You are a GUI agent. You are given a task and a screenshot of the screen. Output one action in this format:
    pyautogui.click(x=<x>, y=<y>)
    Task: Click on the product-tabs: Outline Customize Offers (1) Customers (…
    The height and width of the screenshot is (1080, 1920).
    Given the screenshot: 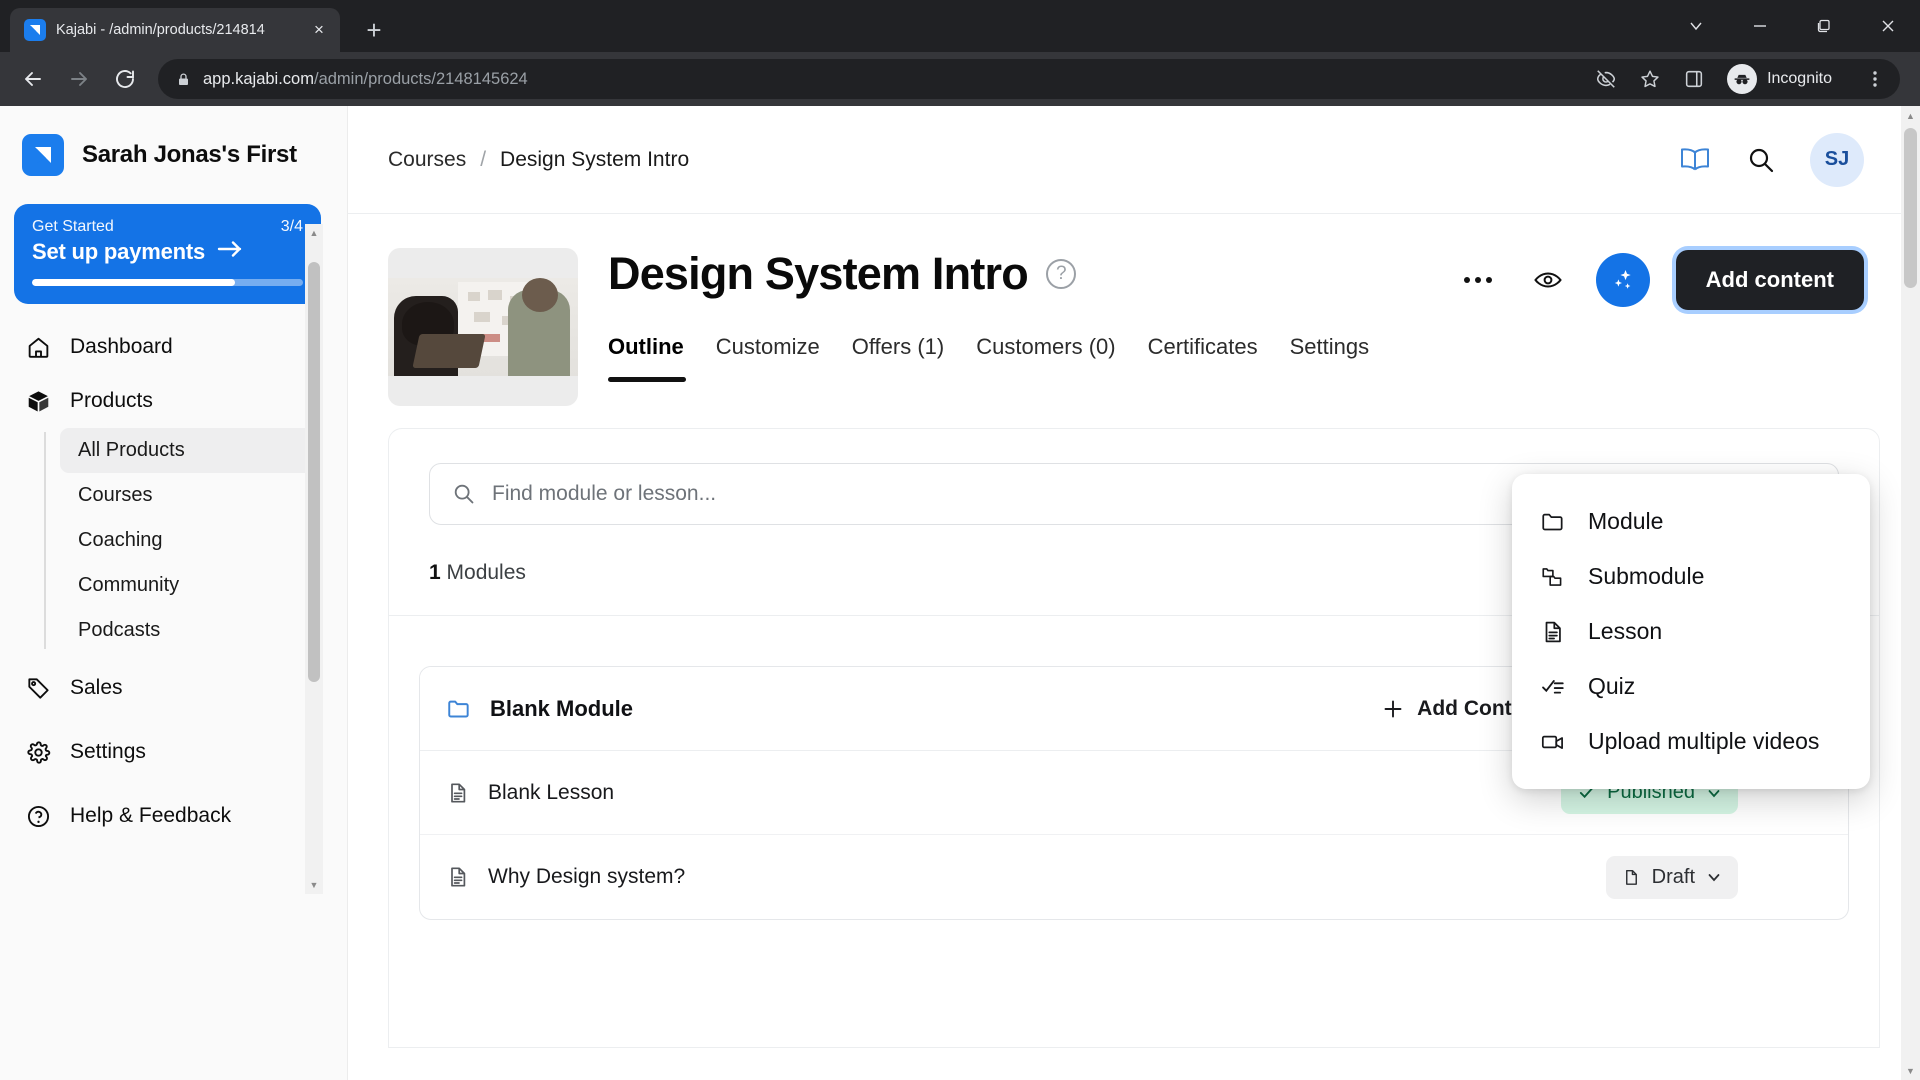 What is the action you would take?
    pyautogui.click(x=1244, y=358)
    